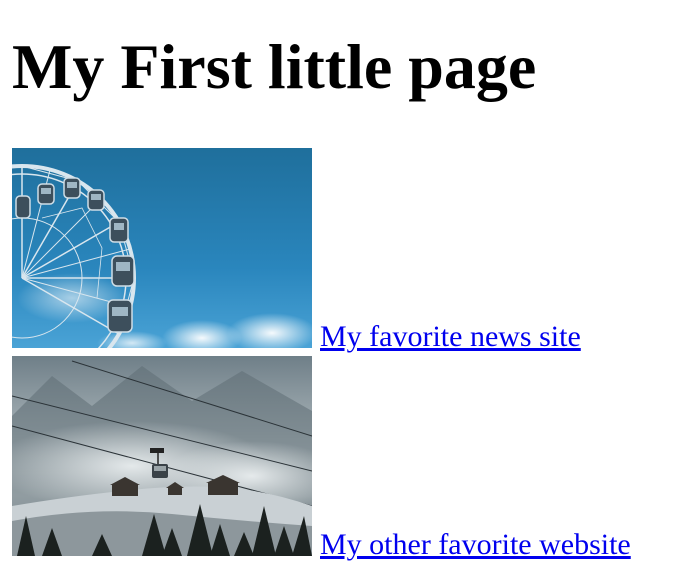  I want to click on other-website-link: My other favorite website, so click(475, 545).